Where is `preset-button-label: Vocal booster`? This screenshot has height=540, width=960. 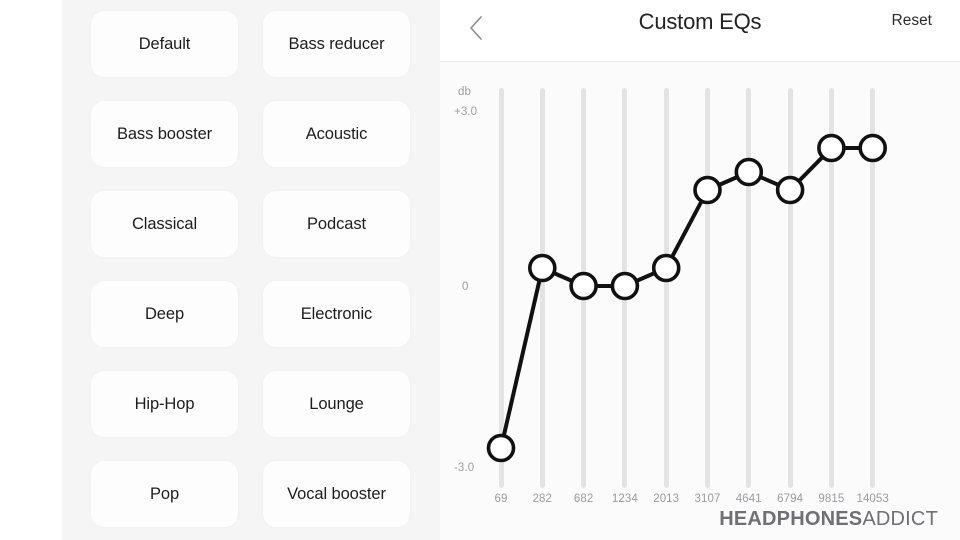 preset-button-label: Vocal booster is located at coordinates (336, 493).